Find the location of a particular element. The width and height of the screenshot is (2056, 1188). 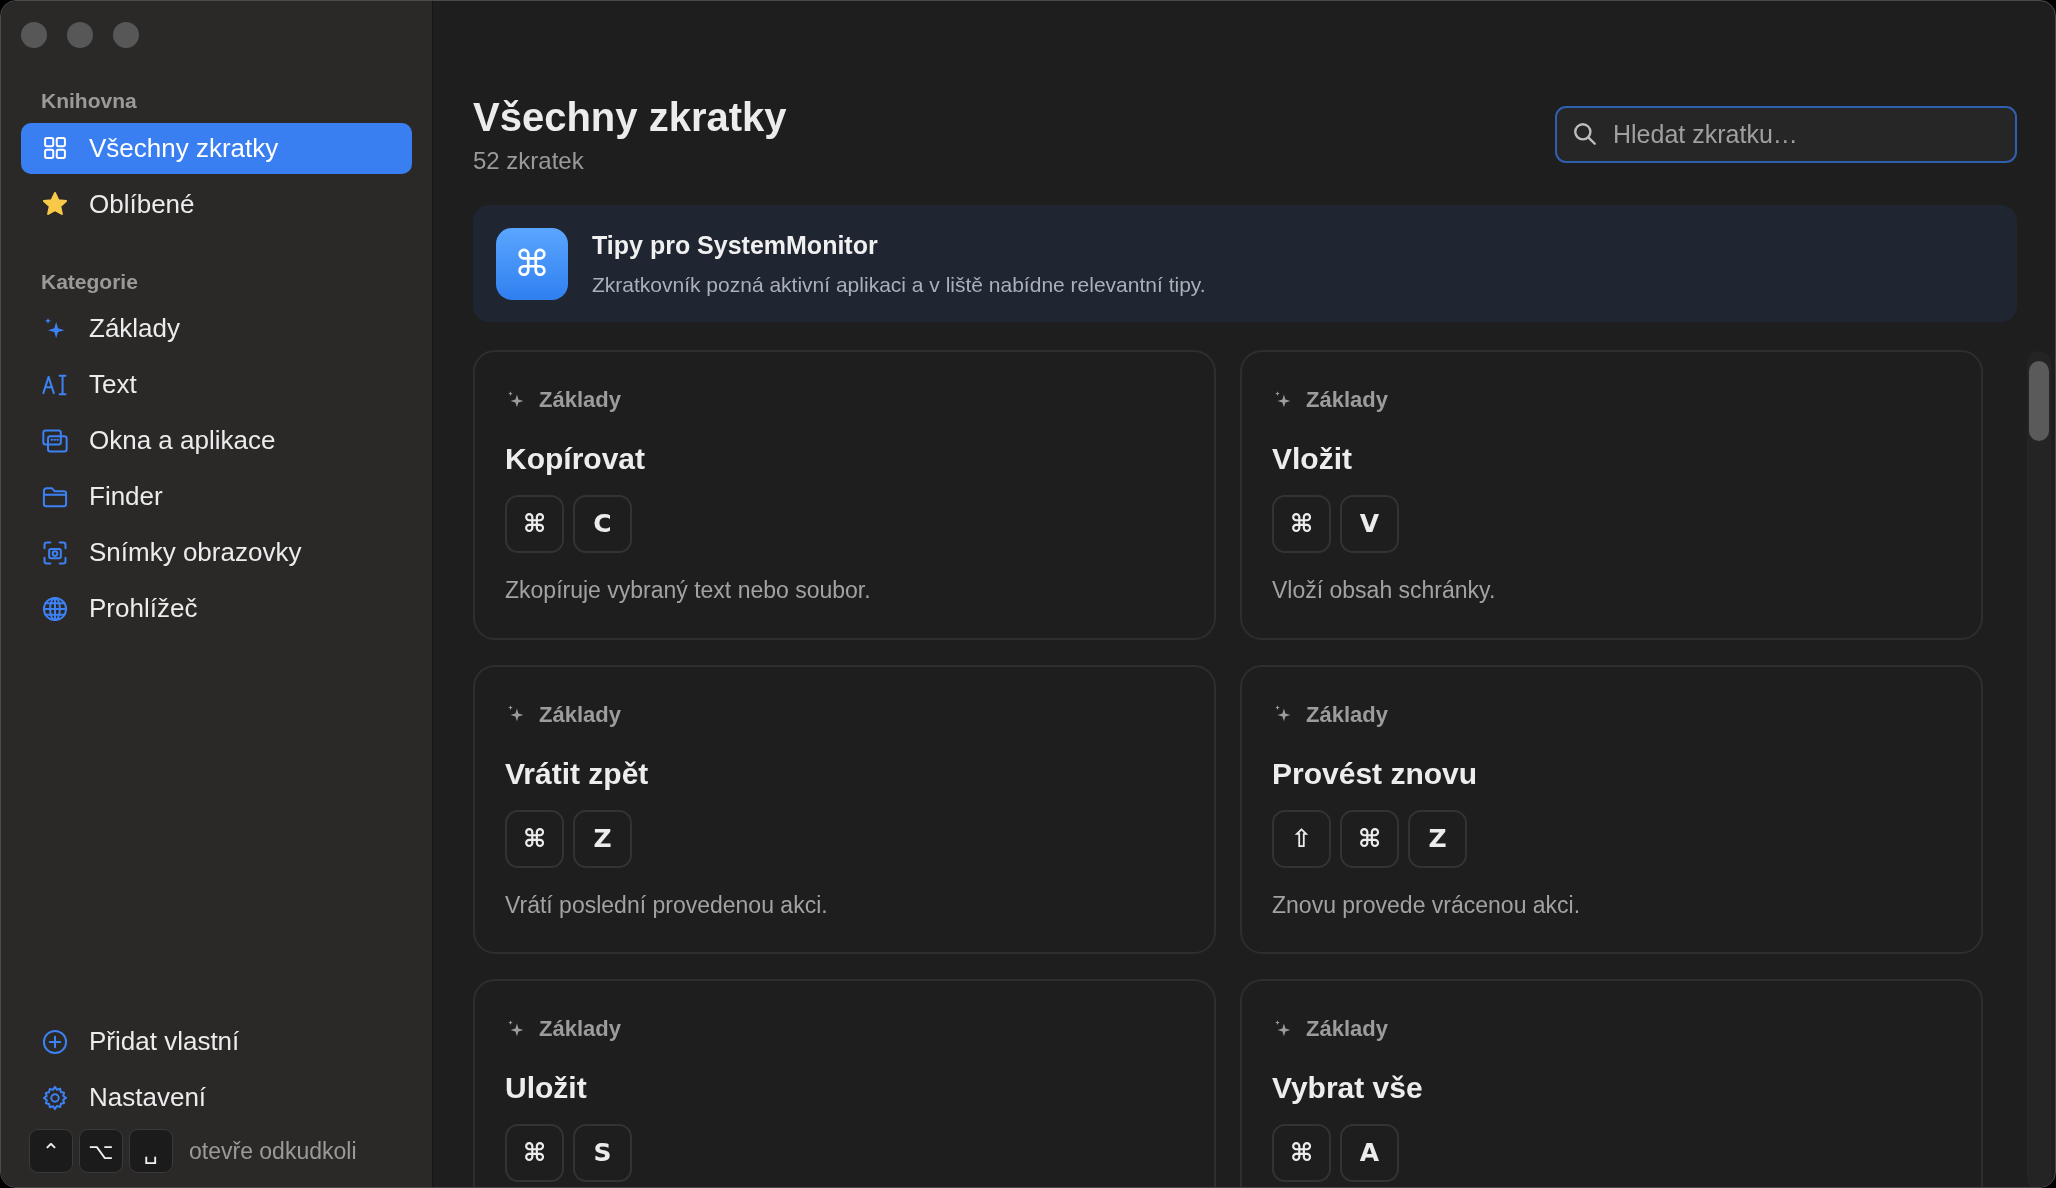

sidebar-item: Finder is located at coordinates (216, 496).